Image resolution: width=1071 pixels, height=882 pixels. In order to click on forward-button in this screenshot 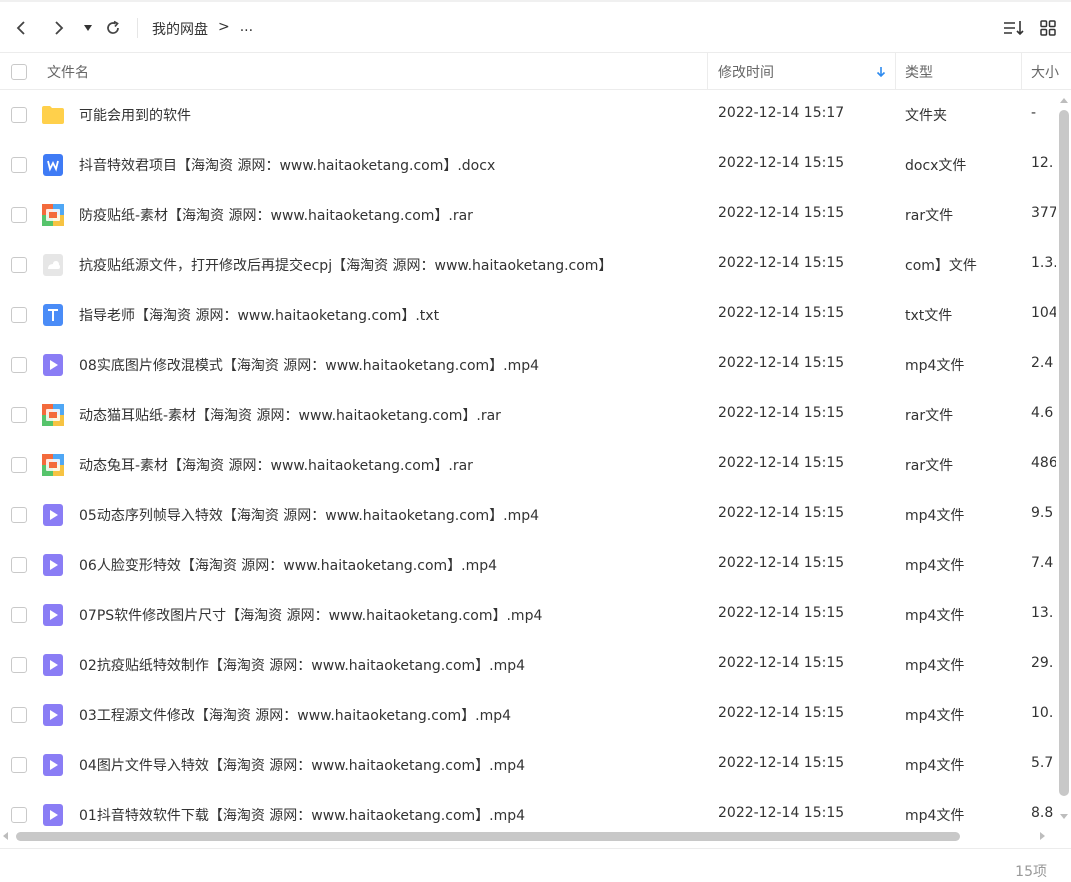, I will do `click(59, 28)`.